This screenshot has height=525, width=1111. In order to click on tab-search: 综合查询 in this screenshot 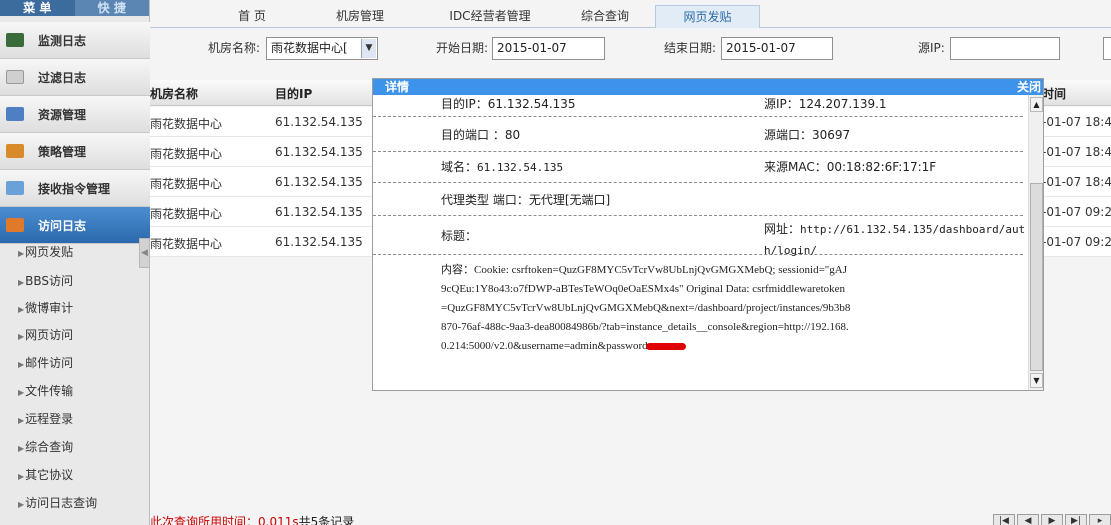, I will do `click(605, 16)`.